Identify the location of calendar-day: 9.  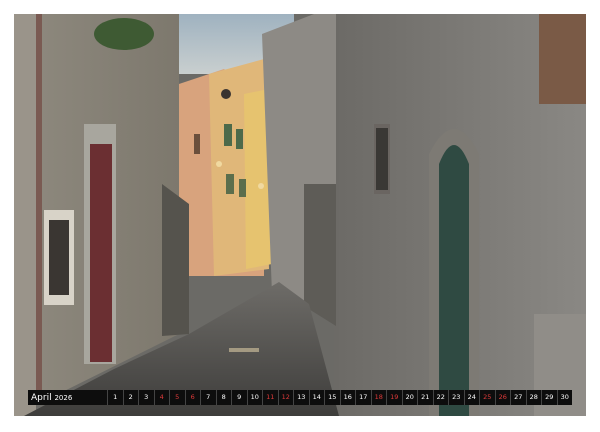
(239, 397).